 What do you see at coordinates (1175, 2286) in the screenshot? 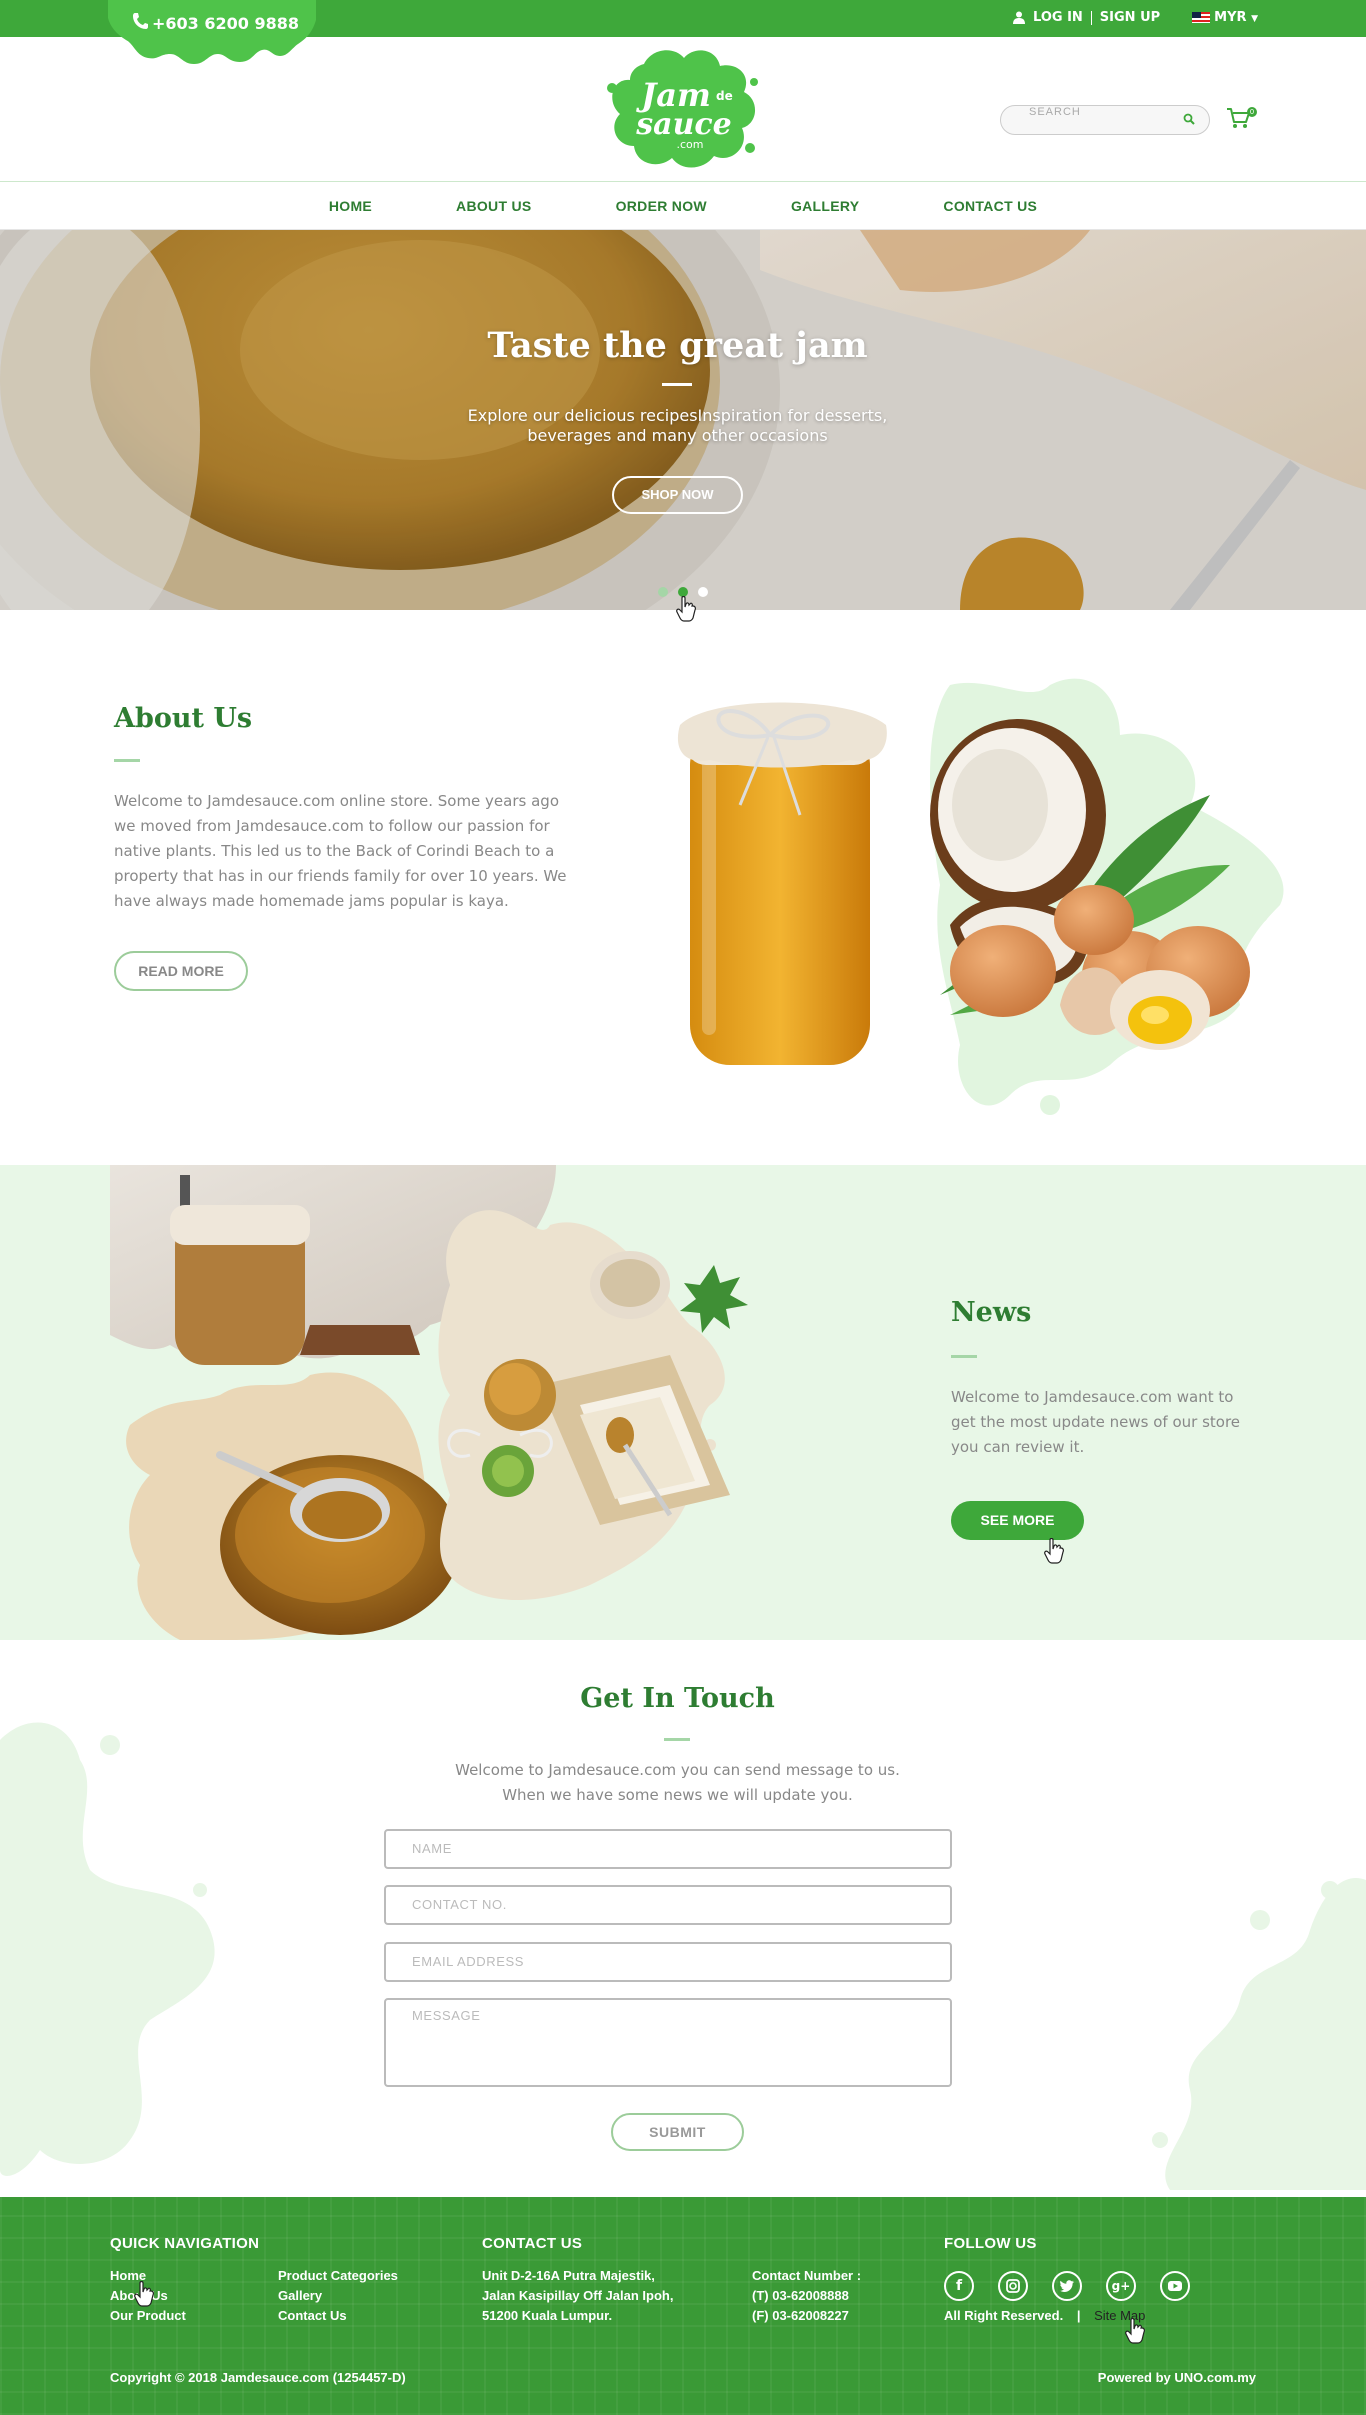
I see `youtube-icon` at bounding box center [1175, 2286].